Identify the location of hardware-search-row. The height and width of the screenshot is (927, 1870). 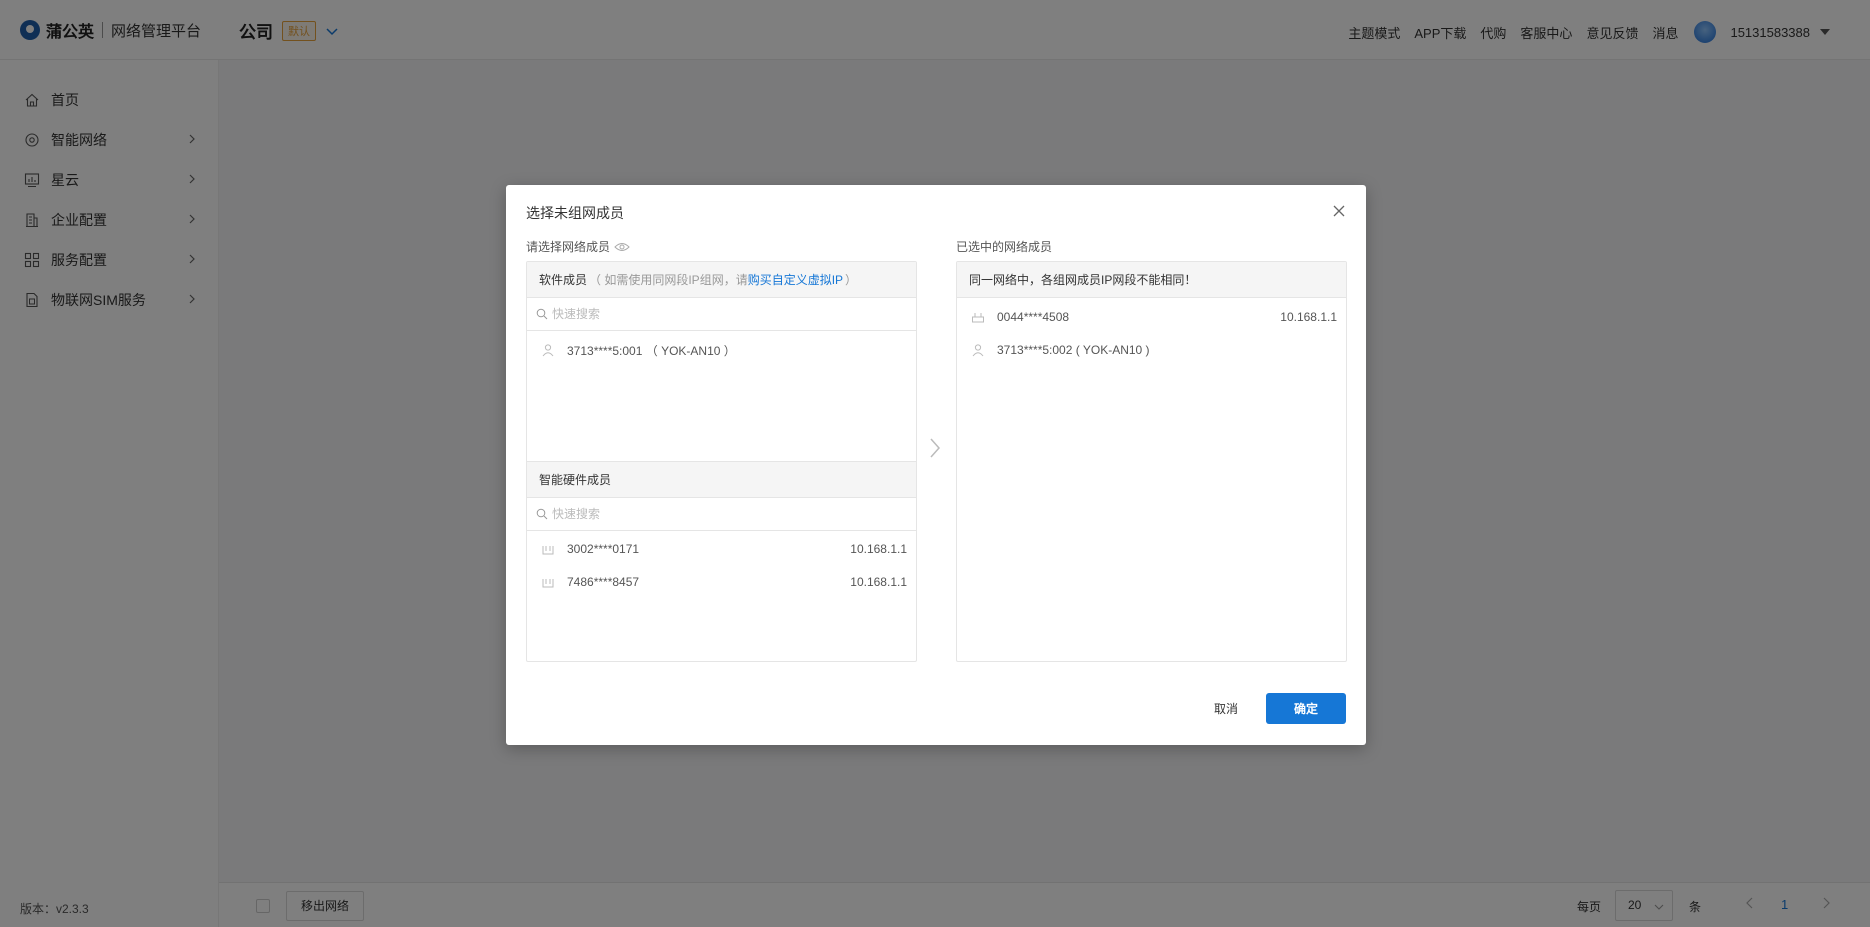
(721, 514).